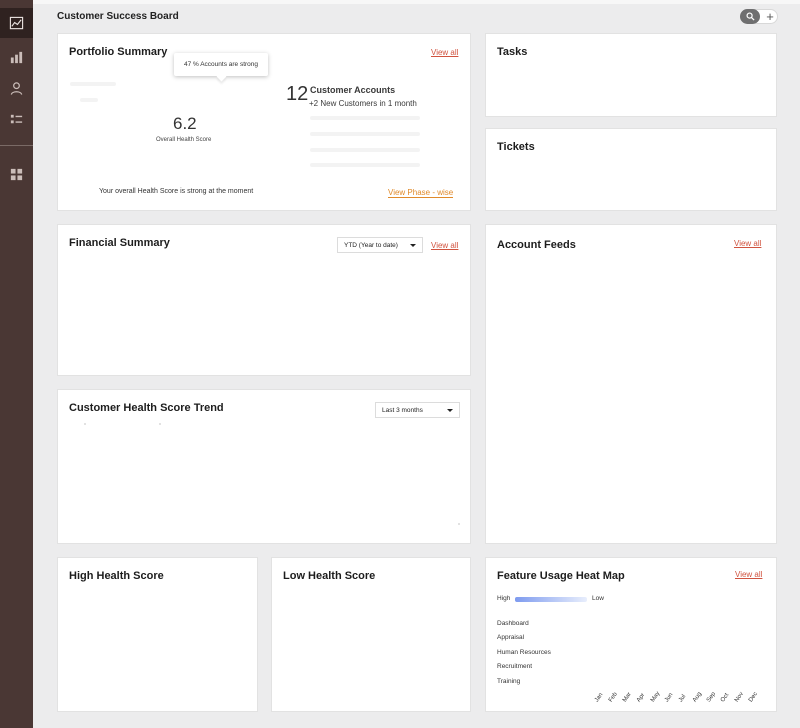 This screenshot has height=728, width=800. What do you see at coordinates (444, 245) in the screenshot?
I see `financial-view-all-link: View all` at bounding box center [444, 245].